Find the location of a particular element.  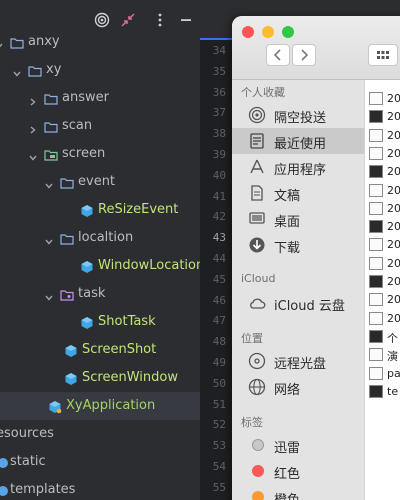

tree-item-event: event is located at coordinates (100, 182).